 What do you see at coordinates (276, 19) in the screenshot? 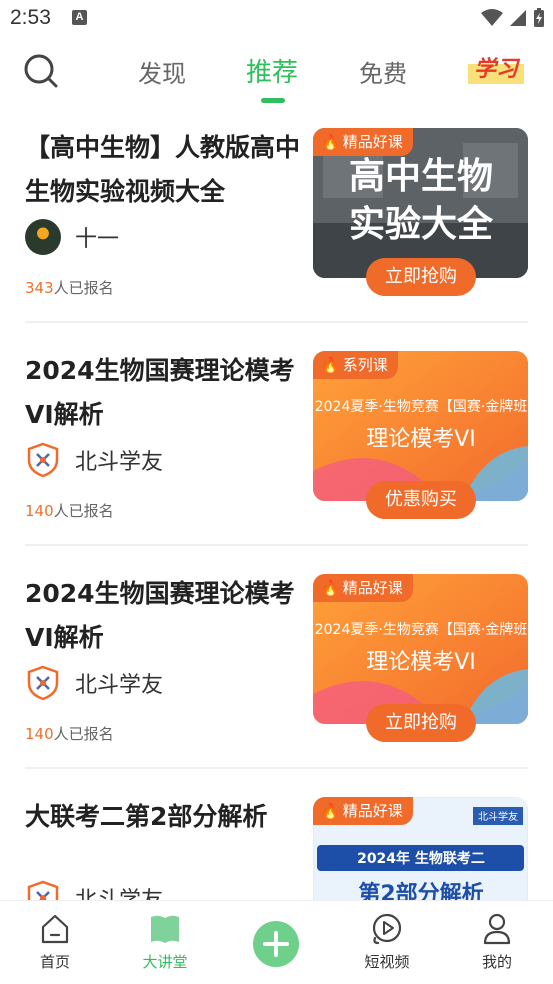
I see `status-bar: 2:53 A` at bounding box center [276, 19].